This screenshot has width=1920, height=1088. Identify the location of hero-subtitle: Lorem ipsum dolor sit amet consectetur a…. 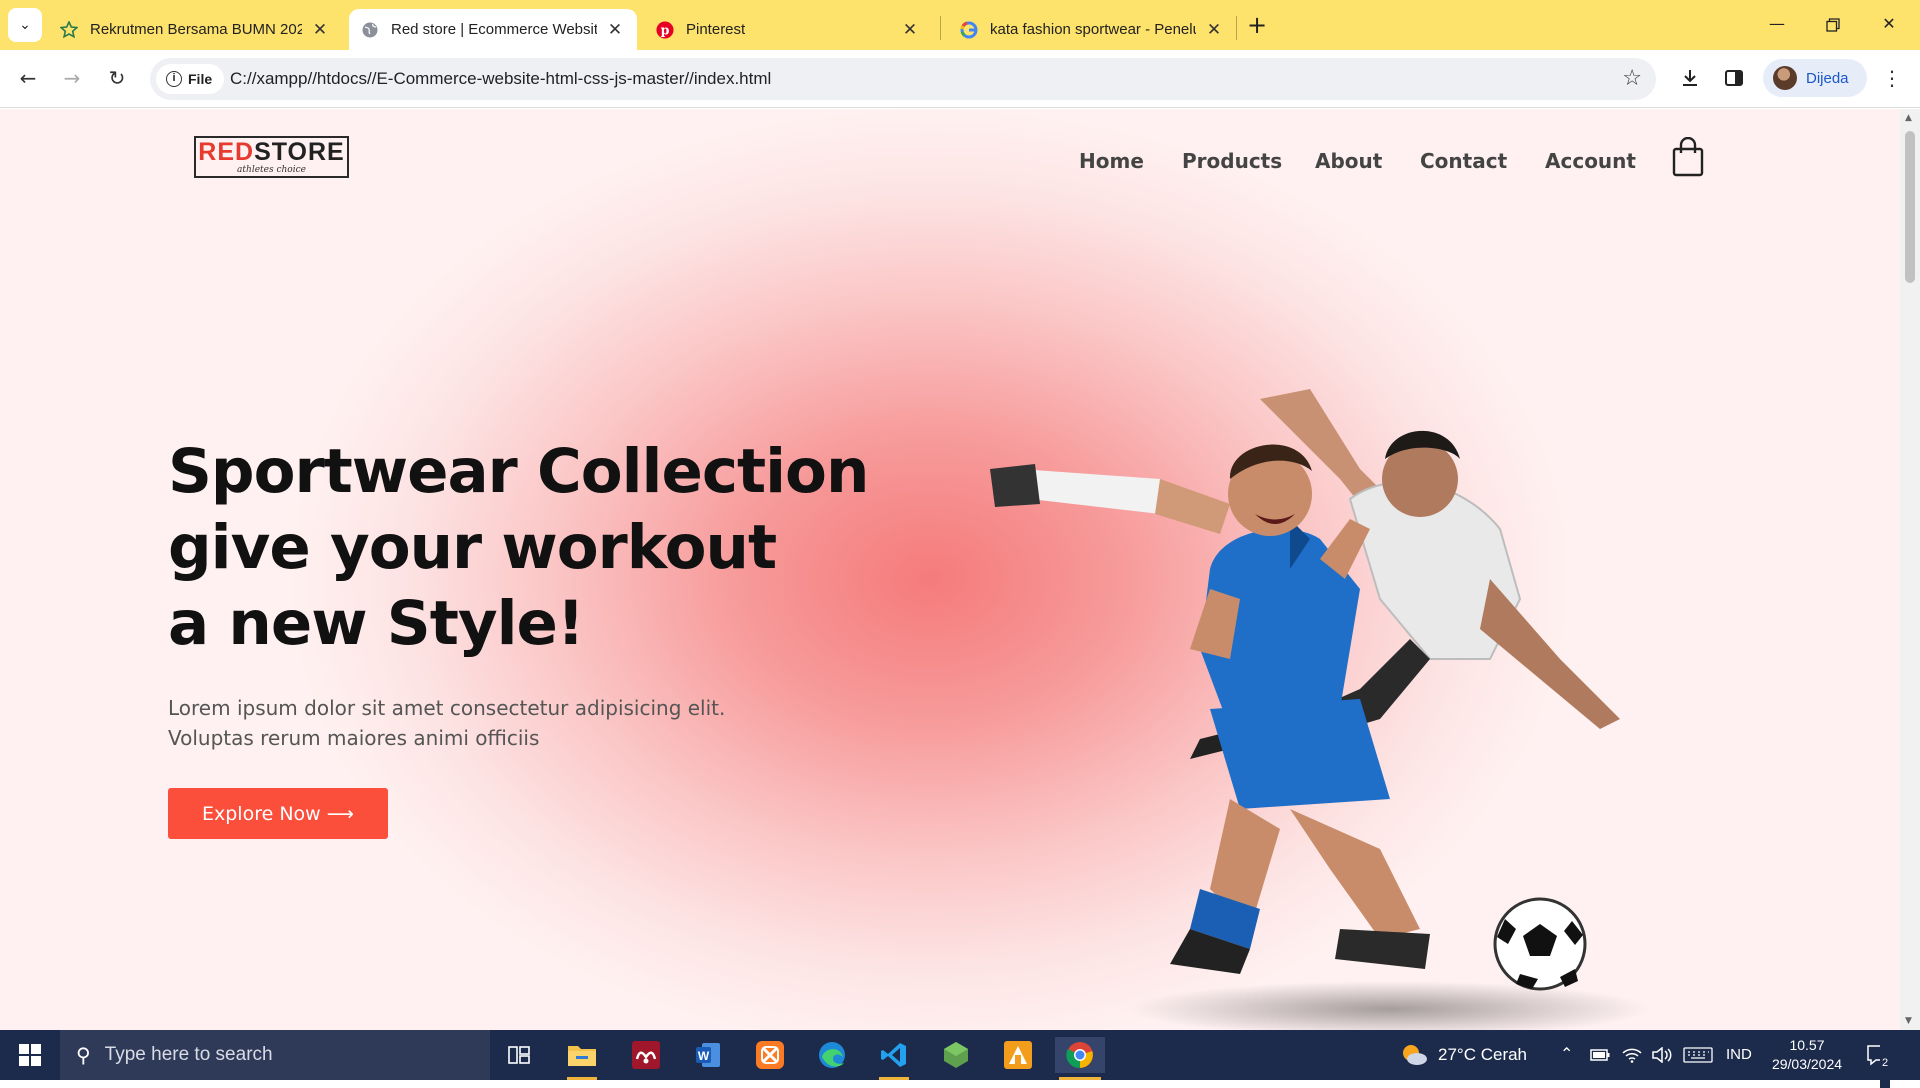
(488, 723).